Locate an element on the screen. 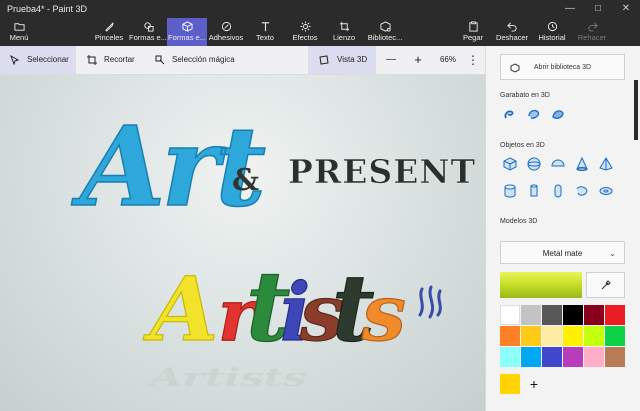 This screenshot has height=411, width=640. capsule-shape-icon is located at coordinates (558, 191).